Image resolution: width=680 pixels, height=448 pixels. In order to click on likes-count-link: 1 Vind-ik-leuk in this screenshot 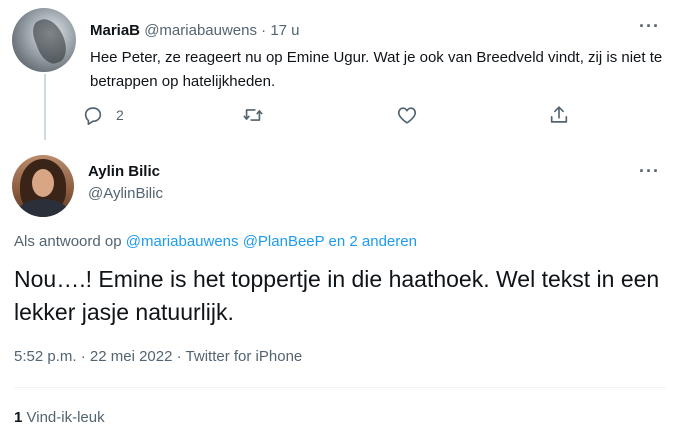, I will do `click(59, 417)`.